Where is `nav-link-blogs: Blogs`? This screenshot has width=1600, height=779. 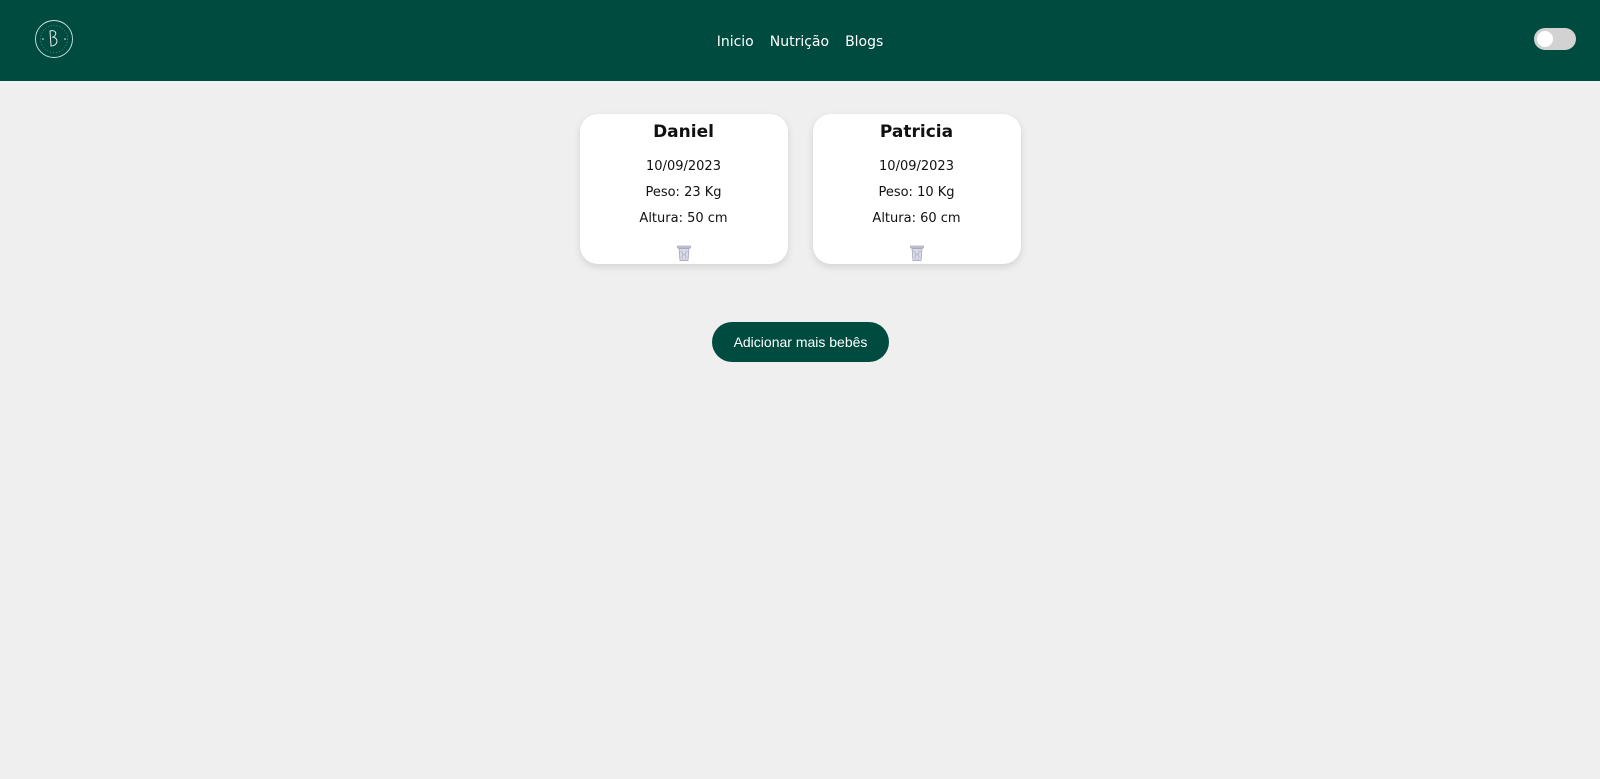
nav-link-blogs: Blogs is located at coordinates (864, 41).